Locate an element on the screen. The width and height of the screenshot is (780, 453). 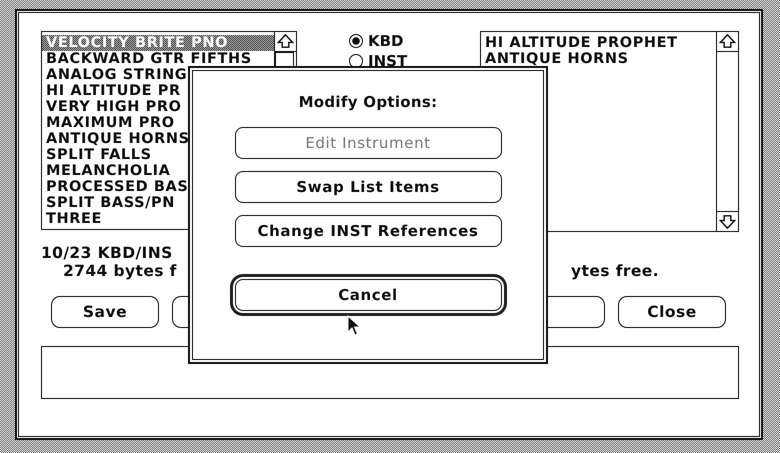
push-button: Close is located at coordinates (672, 312).